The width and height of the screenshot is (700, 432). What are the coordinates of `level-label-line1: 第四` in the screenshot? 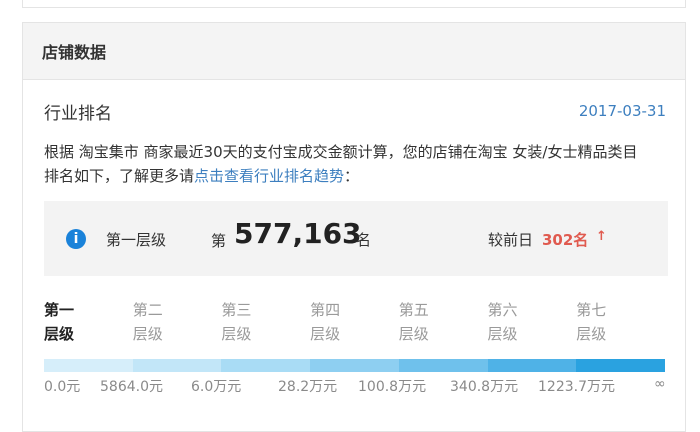 It's located at (325, 310).